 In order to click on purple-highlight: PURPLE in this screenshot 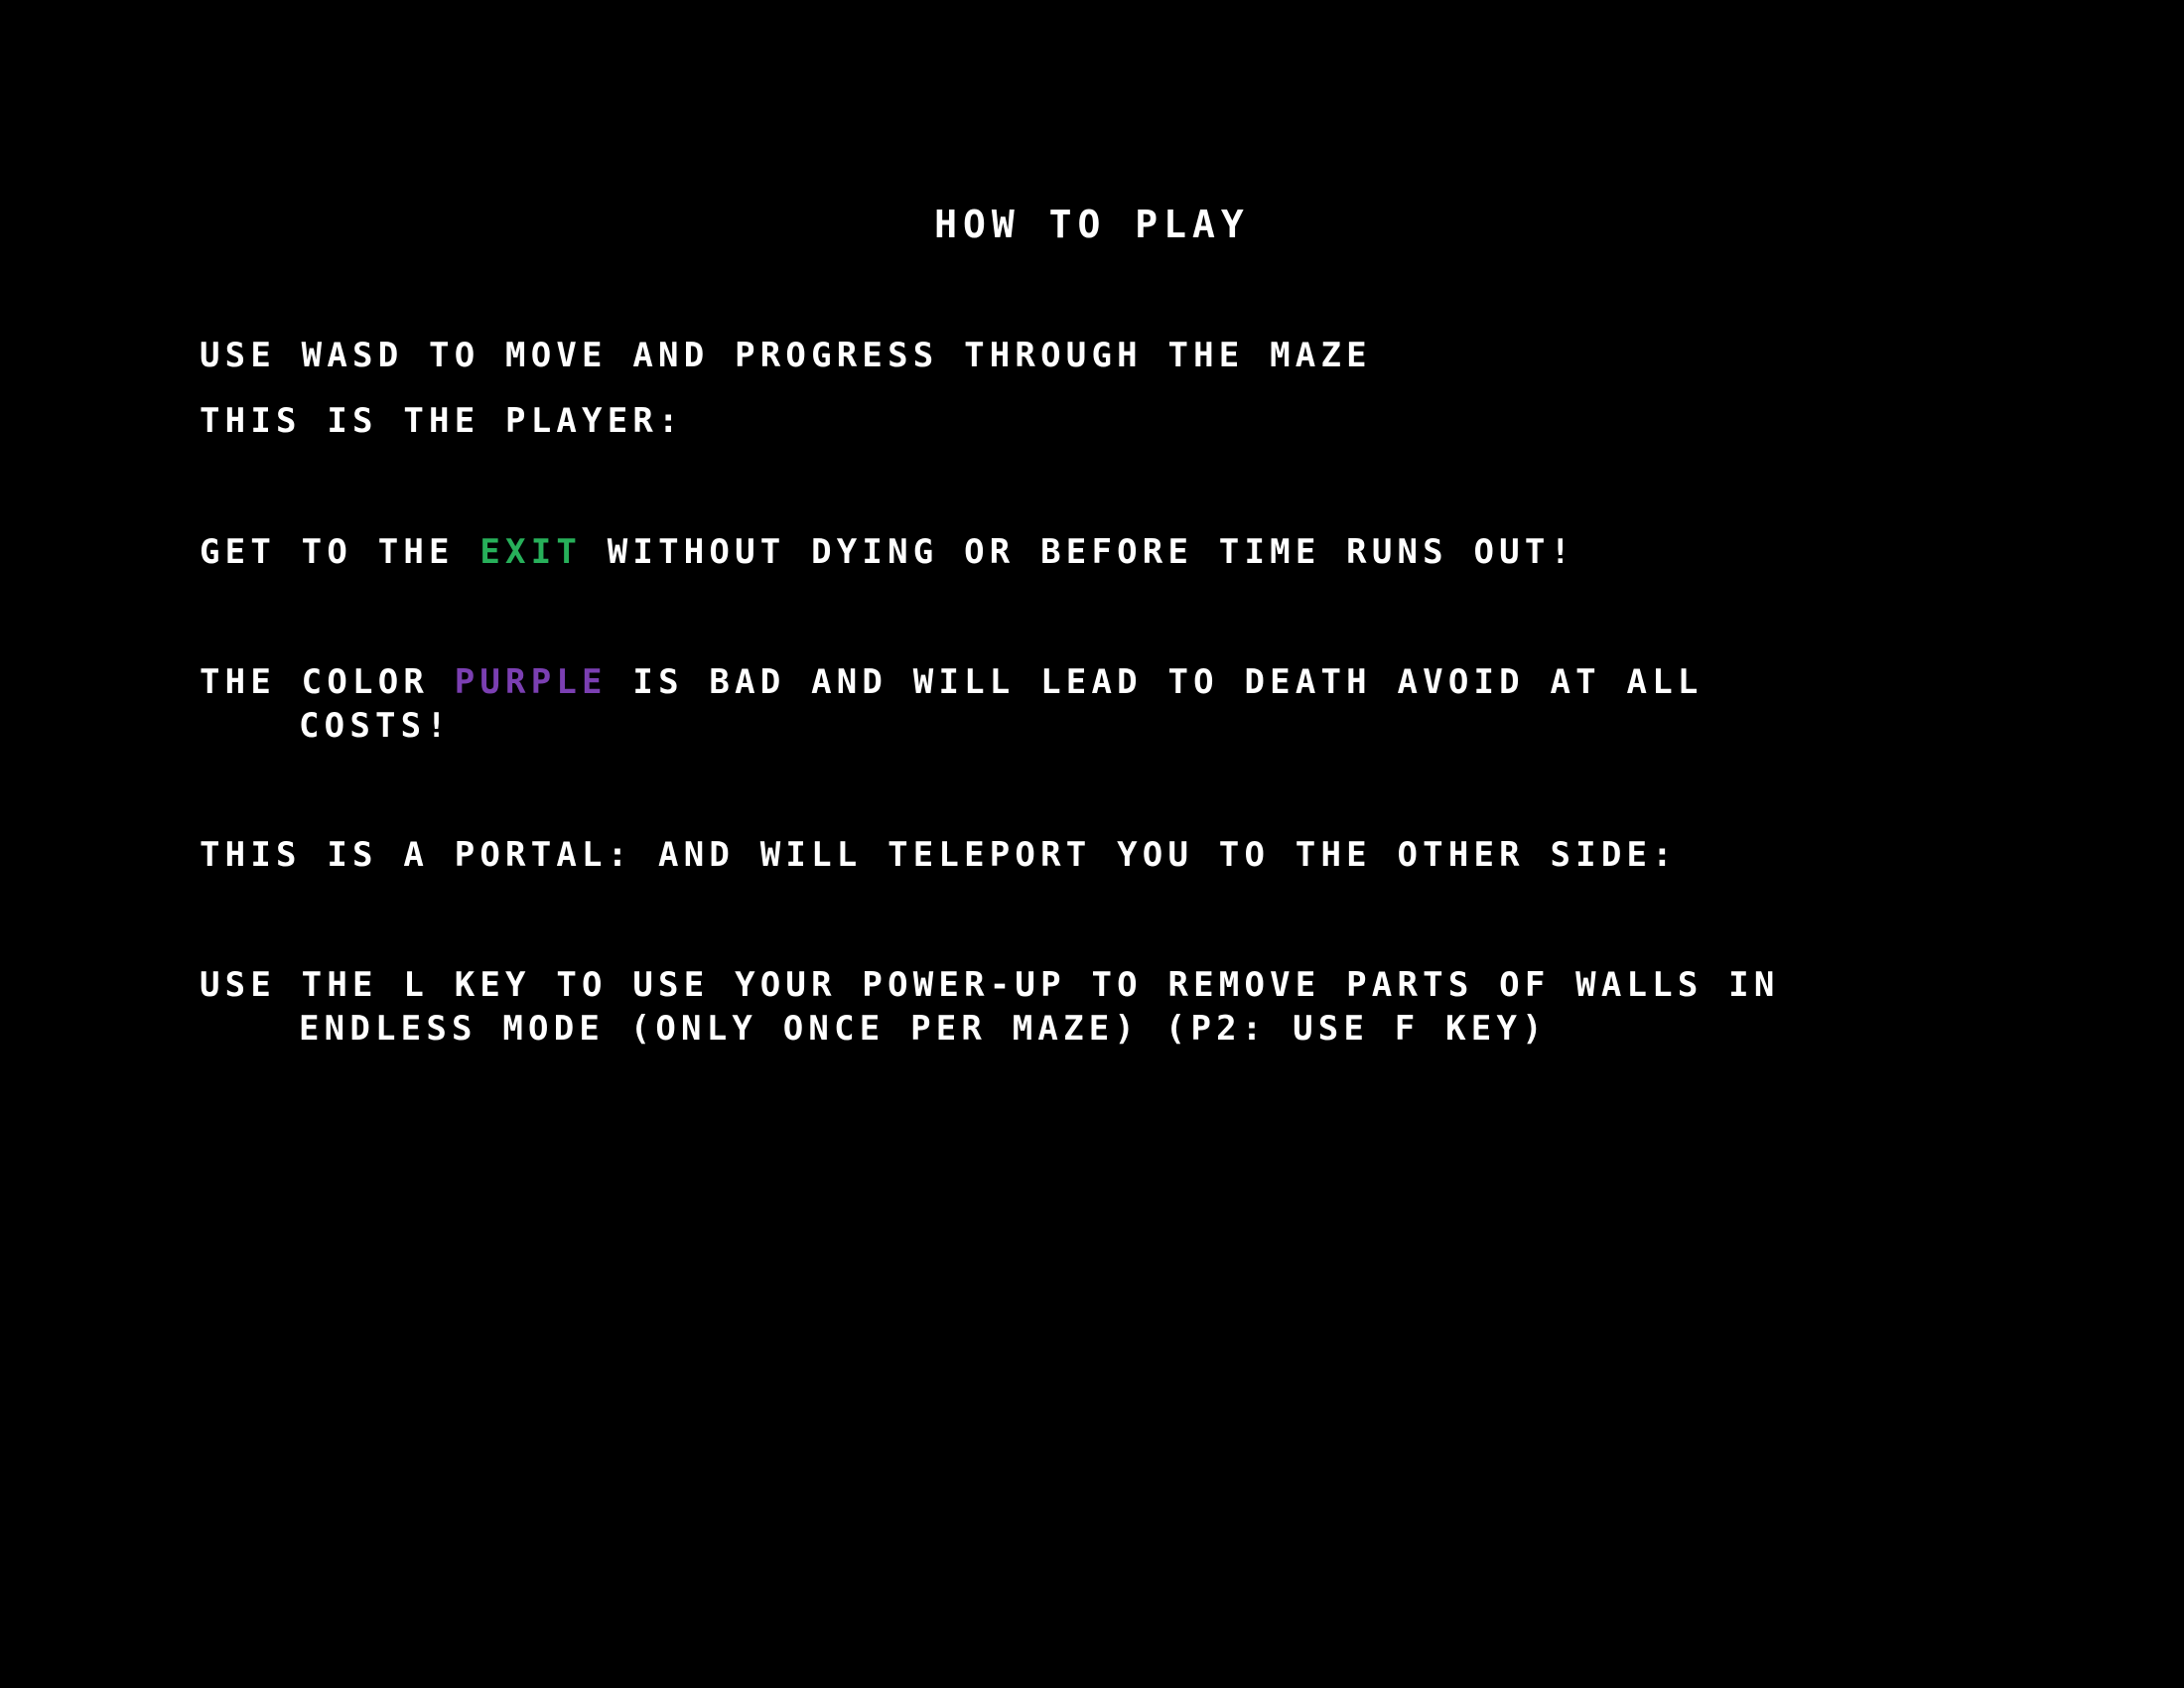, I will do `click(531, 682)`.